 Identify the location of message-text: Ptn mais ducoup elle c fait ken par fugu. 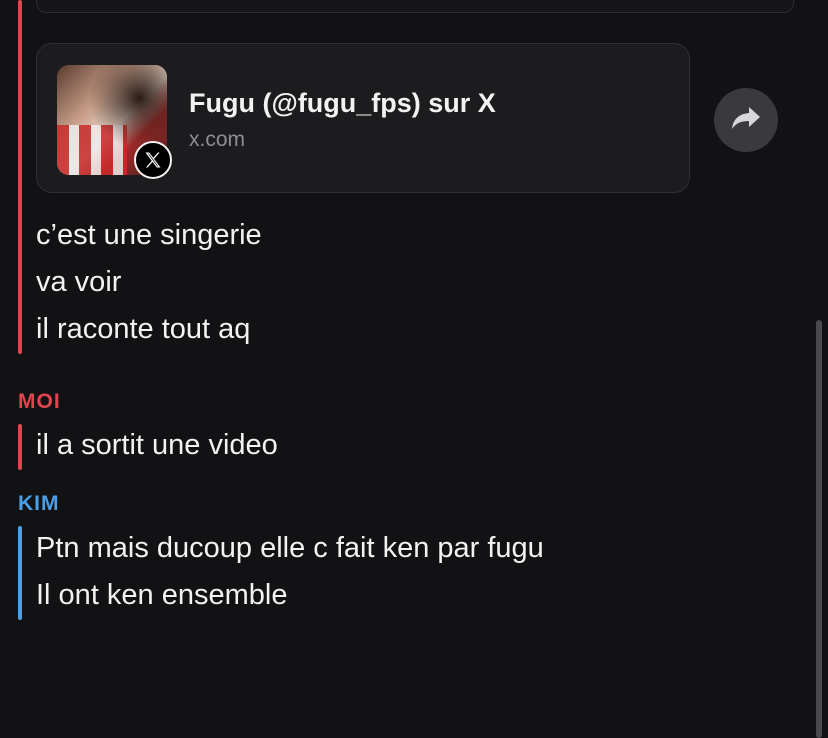
(290, 548).